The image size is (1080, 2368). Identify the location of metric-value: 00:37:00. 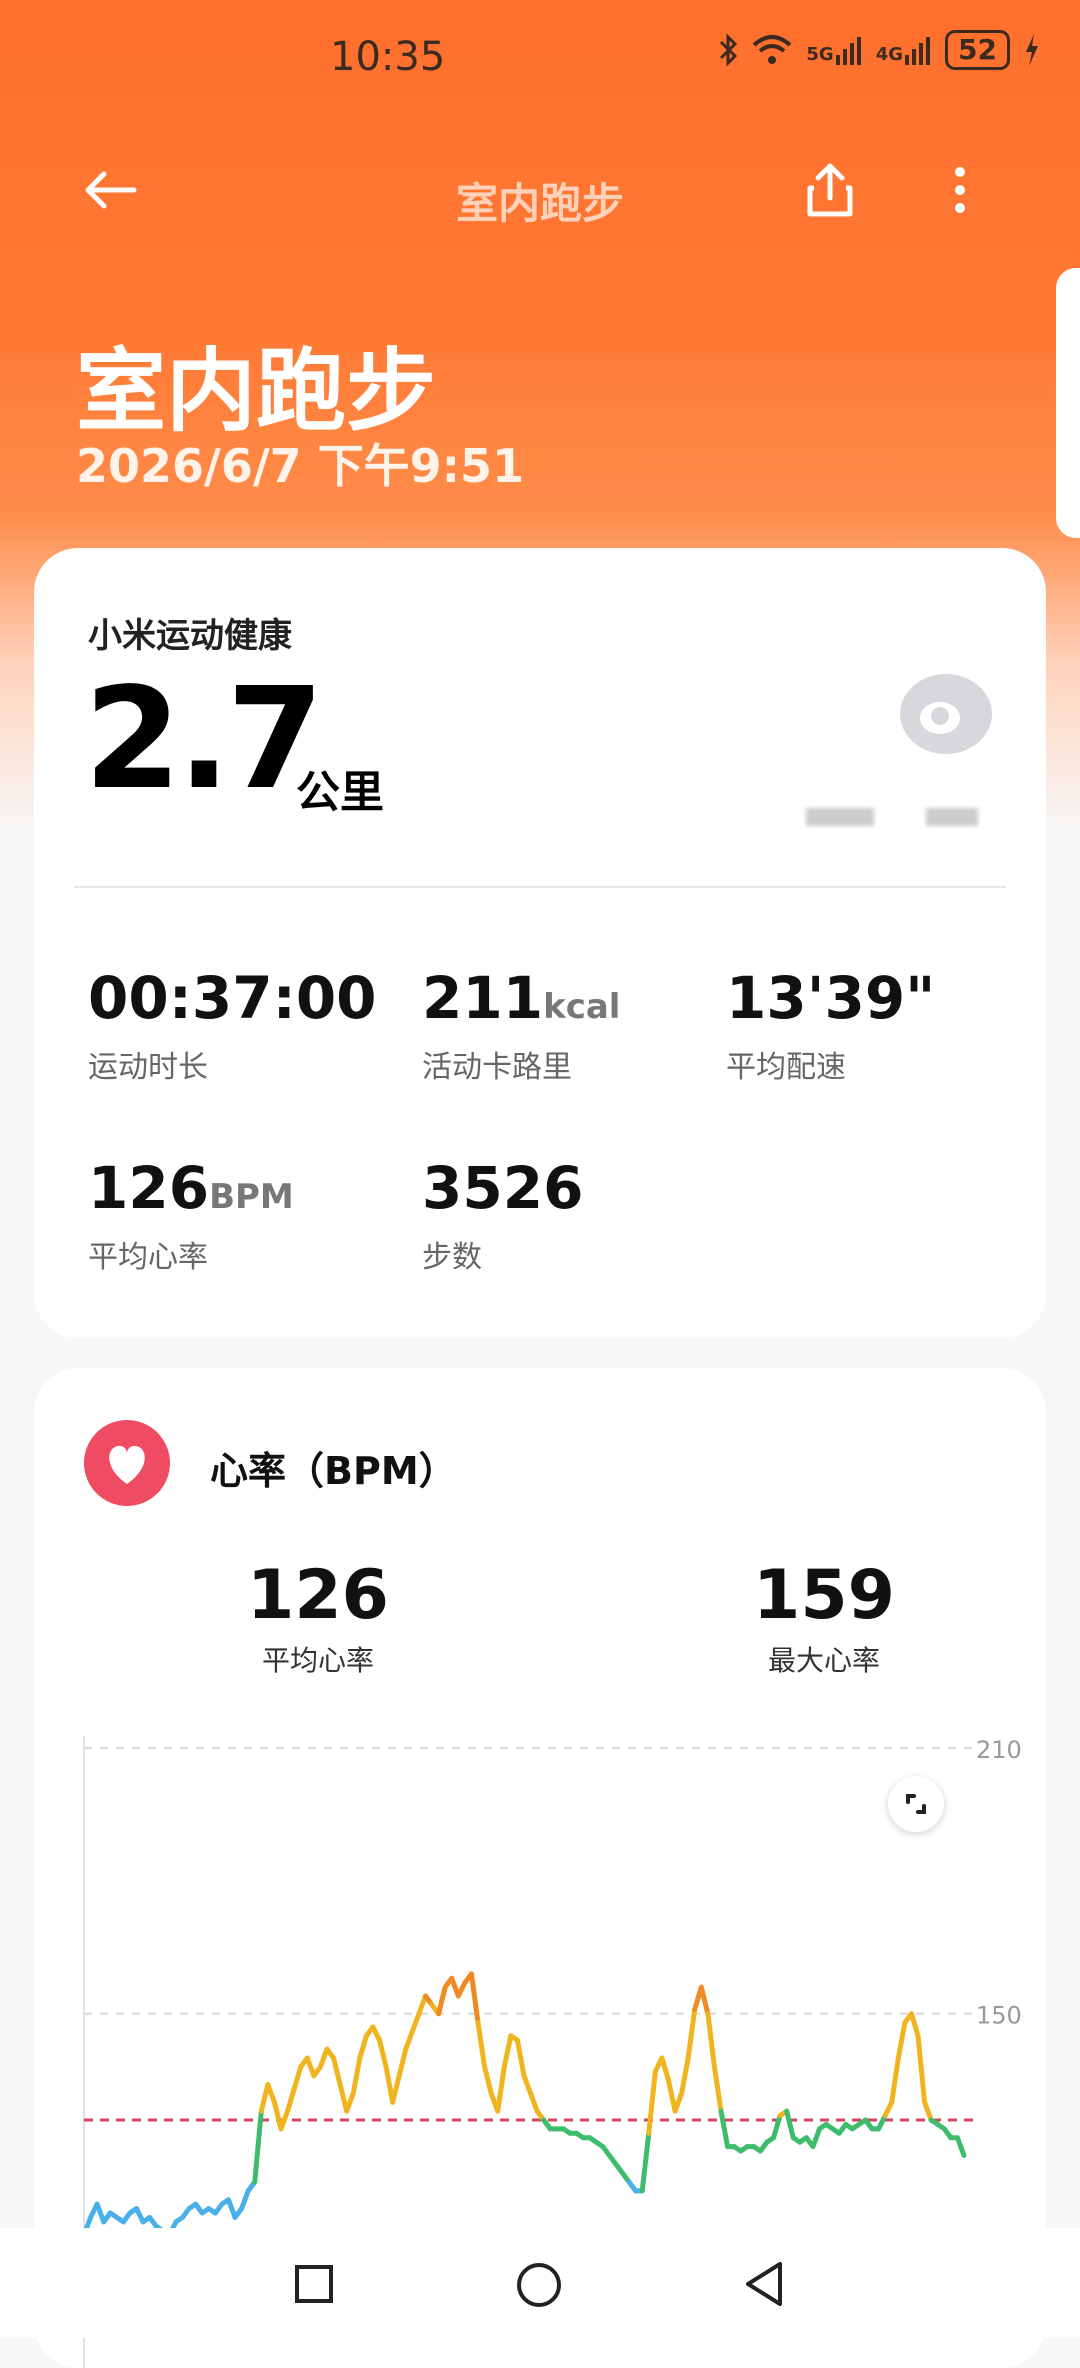
(232, 998).